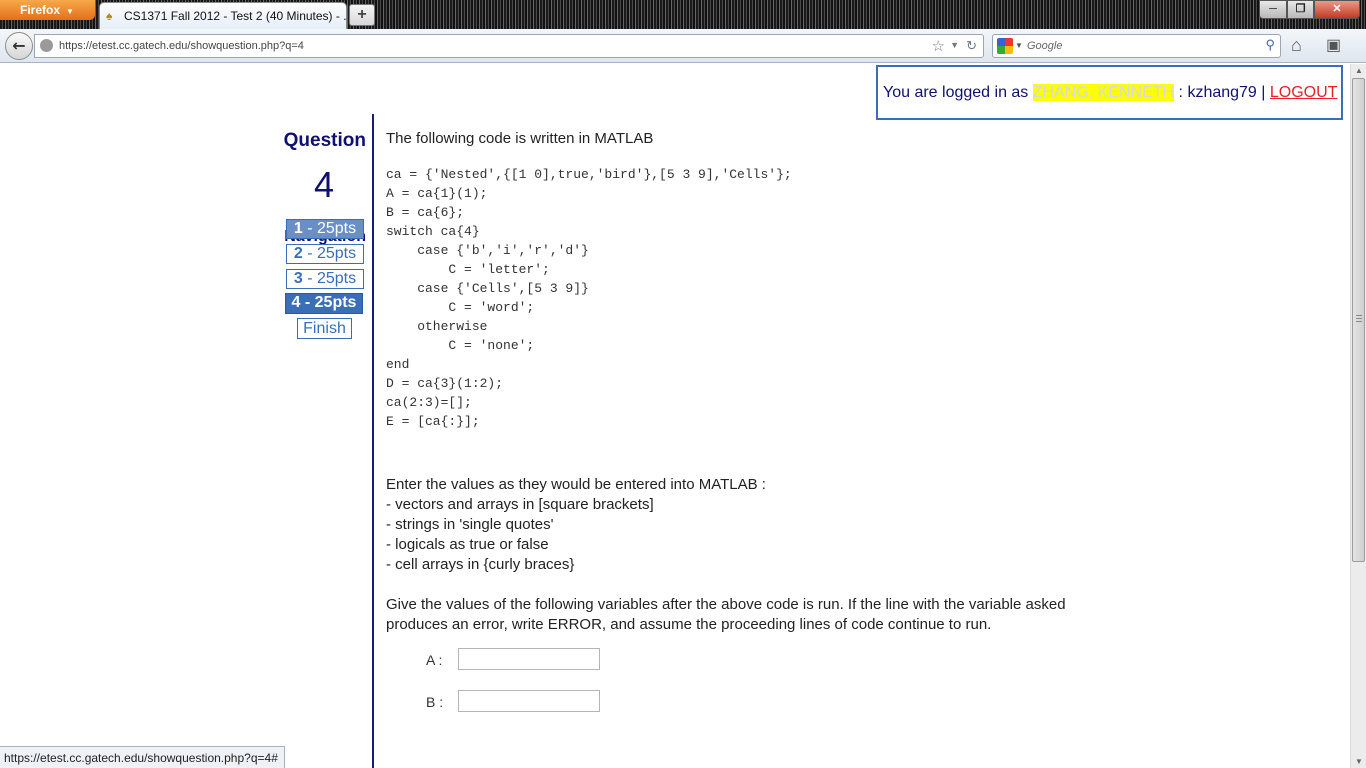 This screenshot has height=768, width=1366. I want to click on question-nav-2: 2 - 25pts, so click(325, 254).